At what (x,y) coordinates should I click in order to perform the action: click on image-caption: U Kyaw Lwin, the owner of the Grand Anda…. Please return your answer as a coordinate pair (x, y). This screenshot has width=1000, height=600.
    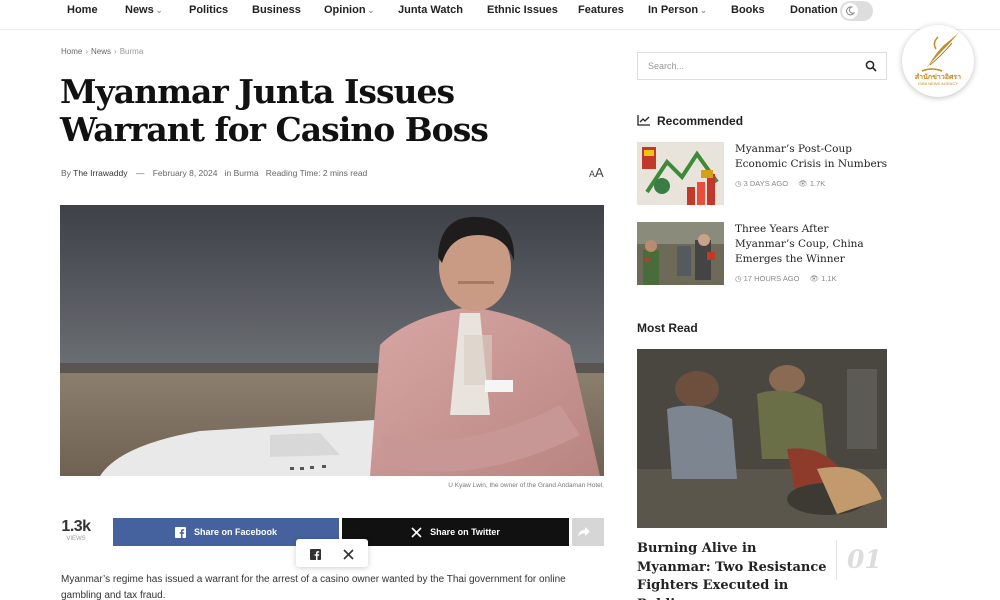
    Looking at the image, I should click on (526, 485).